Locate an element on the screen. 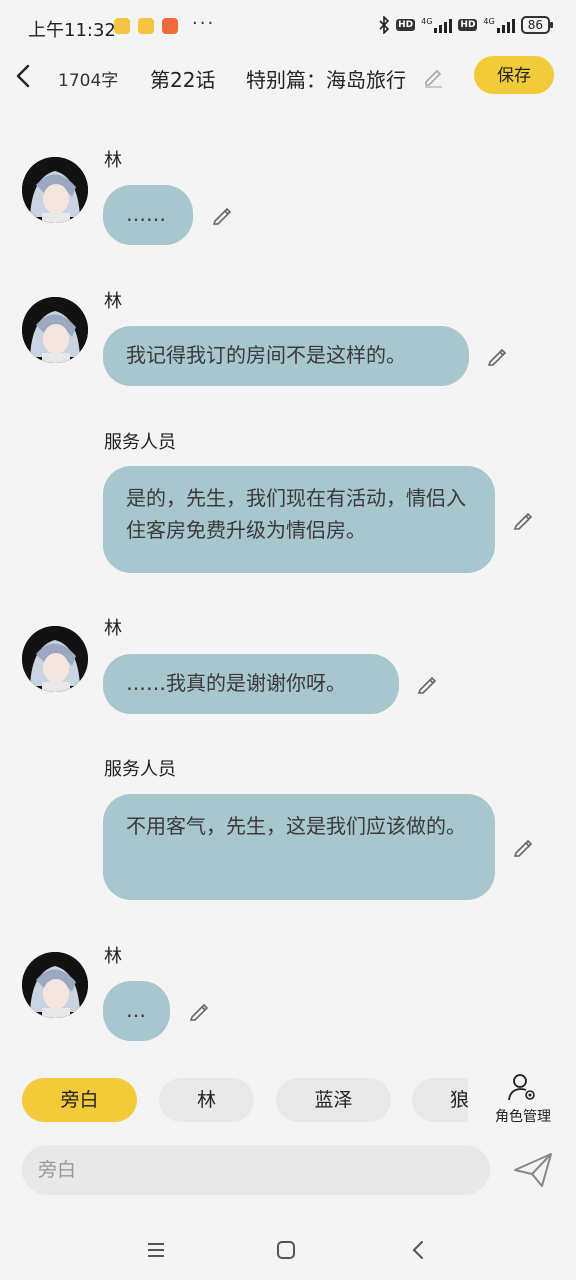 The height and width of the screenshot is (1280, 576). chapter-title: 特别篇：海岛旅行 is located at coordinates (326, 78).